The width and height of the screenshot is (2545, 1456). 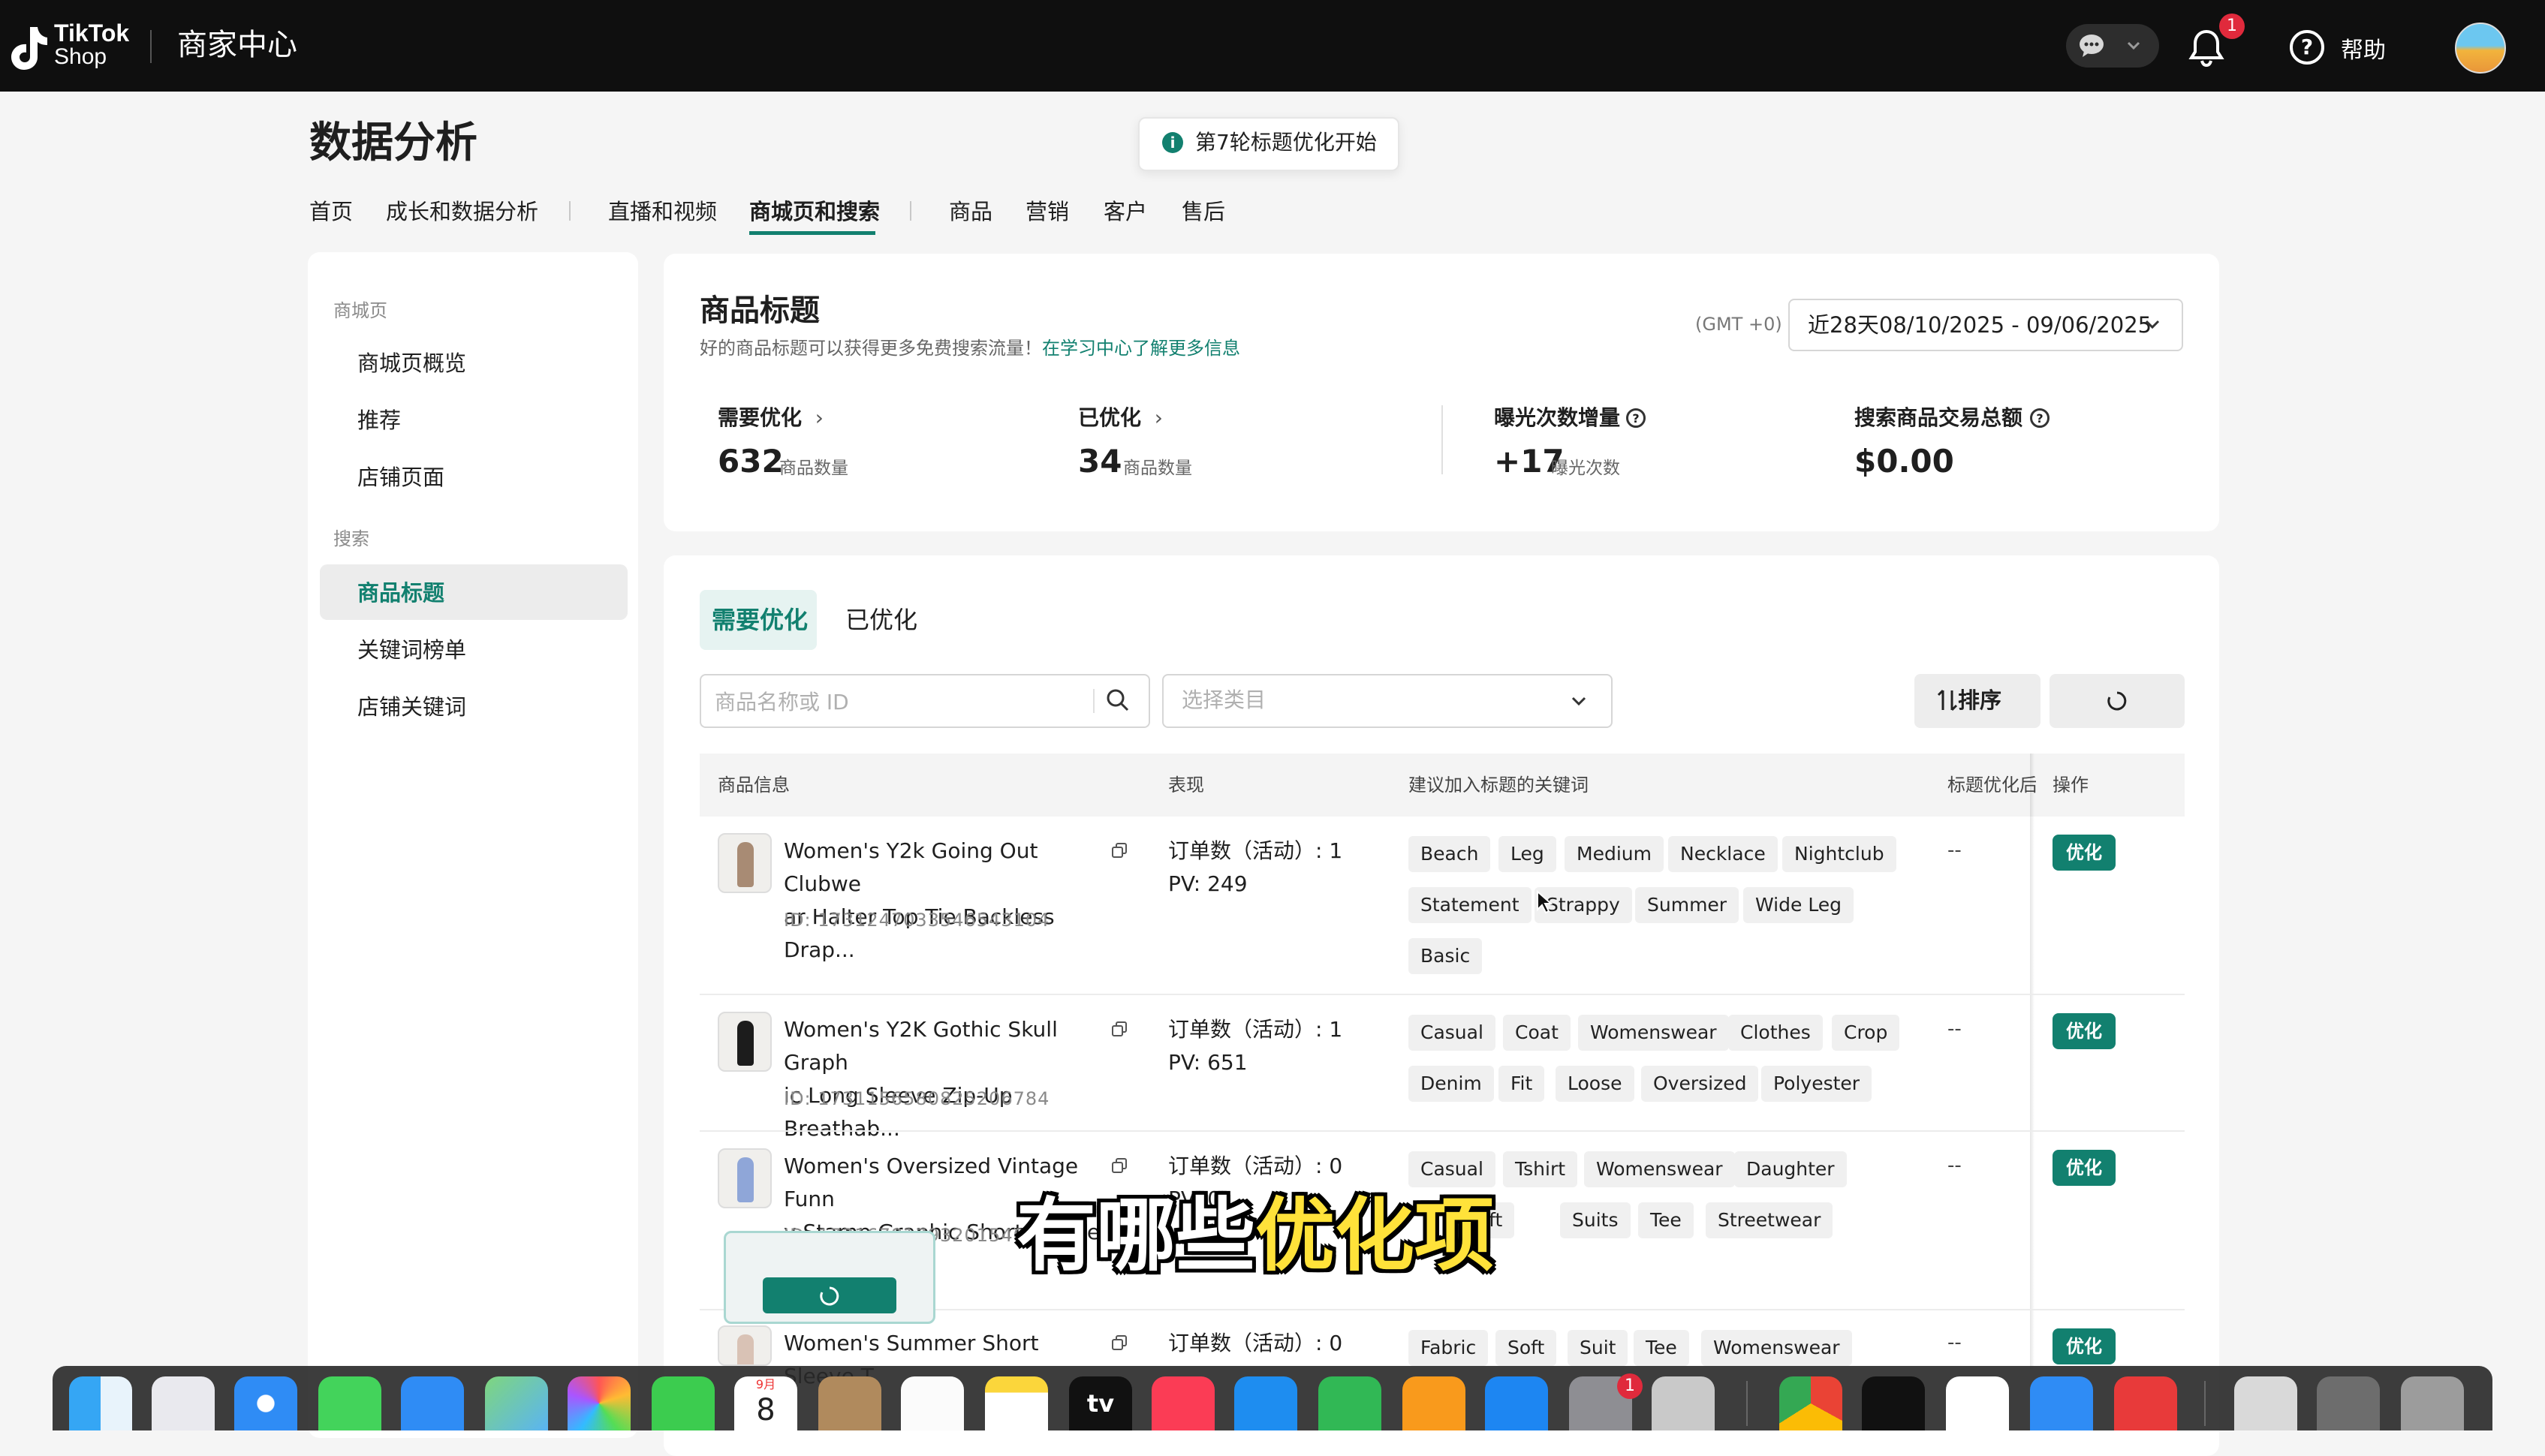 What do you see at coordinates (814, 212) in the screenshot?
I see `nav-mall-search: 商城页和搜索` at bounding box center [814, 212].